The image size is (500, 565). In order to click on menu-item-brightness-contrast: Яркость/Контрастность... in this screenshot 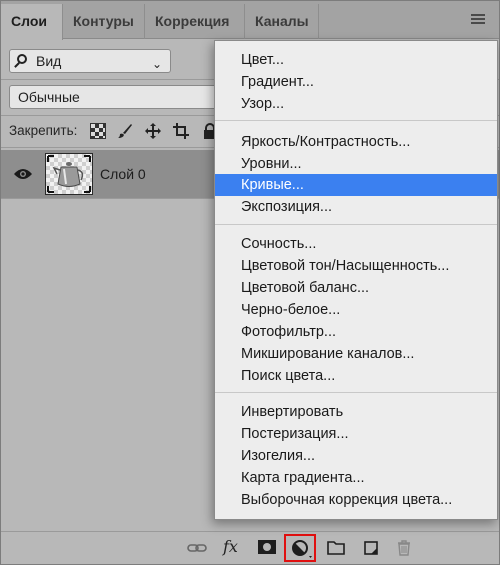, I will do `click(356, 142)`.